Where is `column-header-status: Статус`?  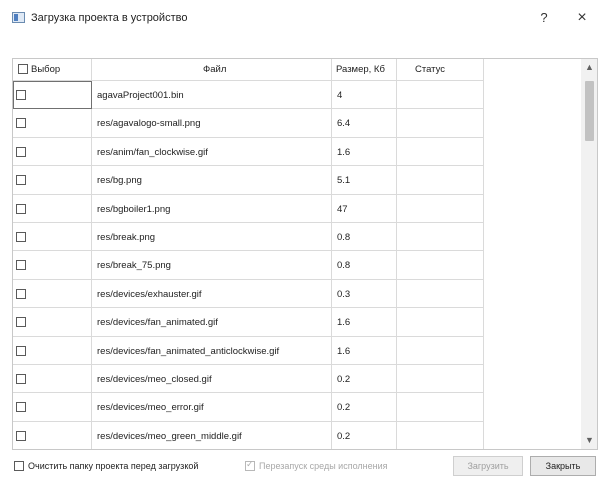 column-header-status: Статус is located at coordinates (440, 70).